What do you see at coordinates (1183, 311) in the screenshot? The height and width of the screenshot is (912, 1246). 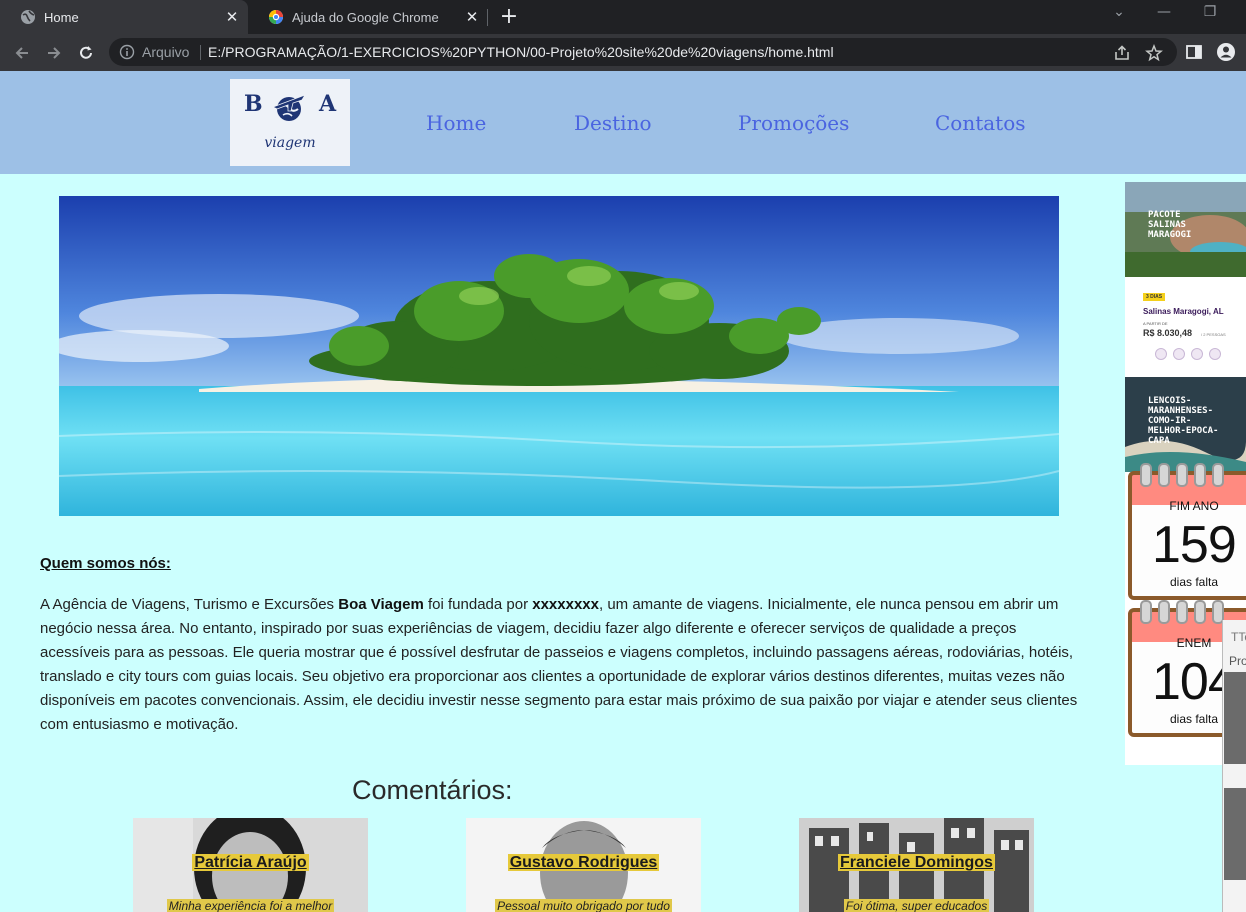 I see `ad-place: Salinas Maragogi, AL` at bounding box center [1183, 311].